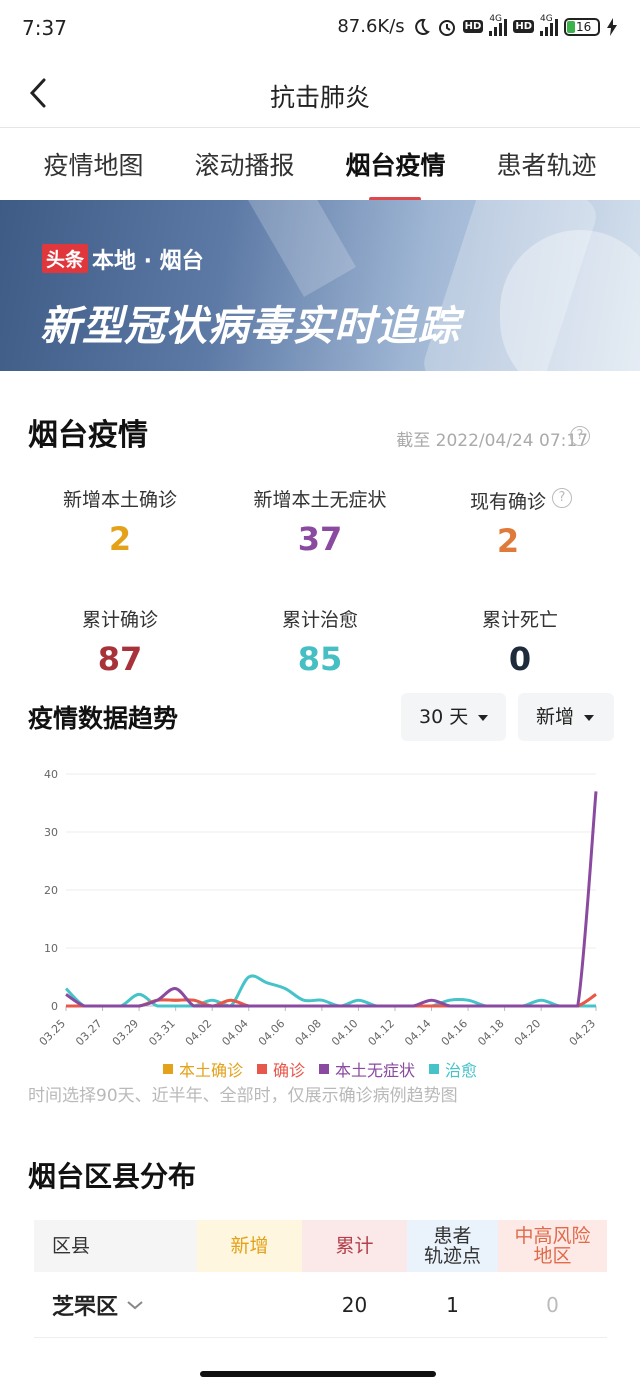  Describe the element at coordinates (125, 1032) in the screenshot. I see `x-tick-label: 03.29` at that location.